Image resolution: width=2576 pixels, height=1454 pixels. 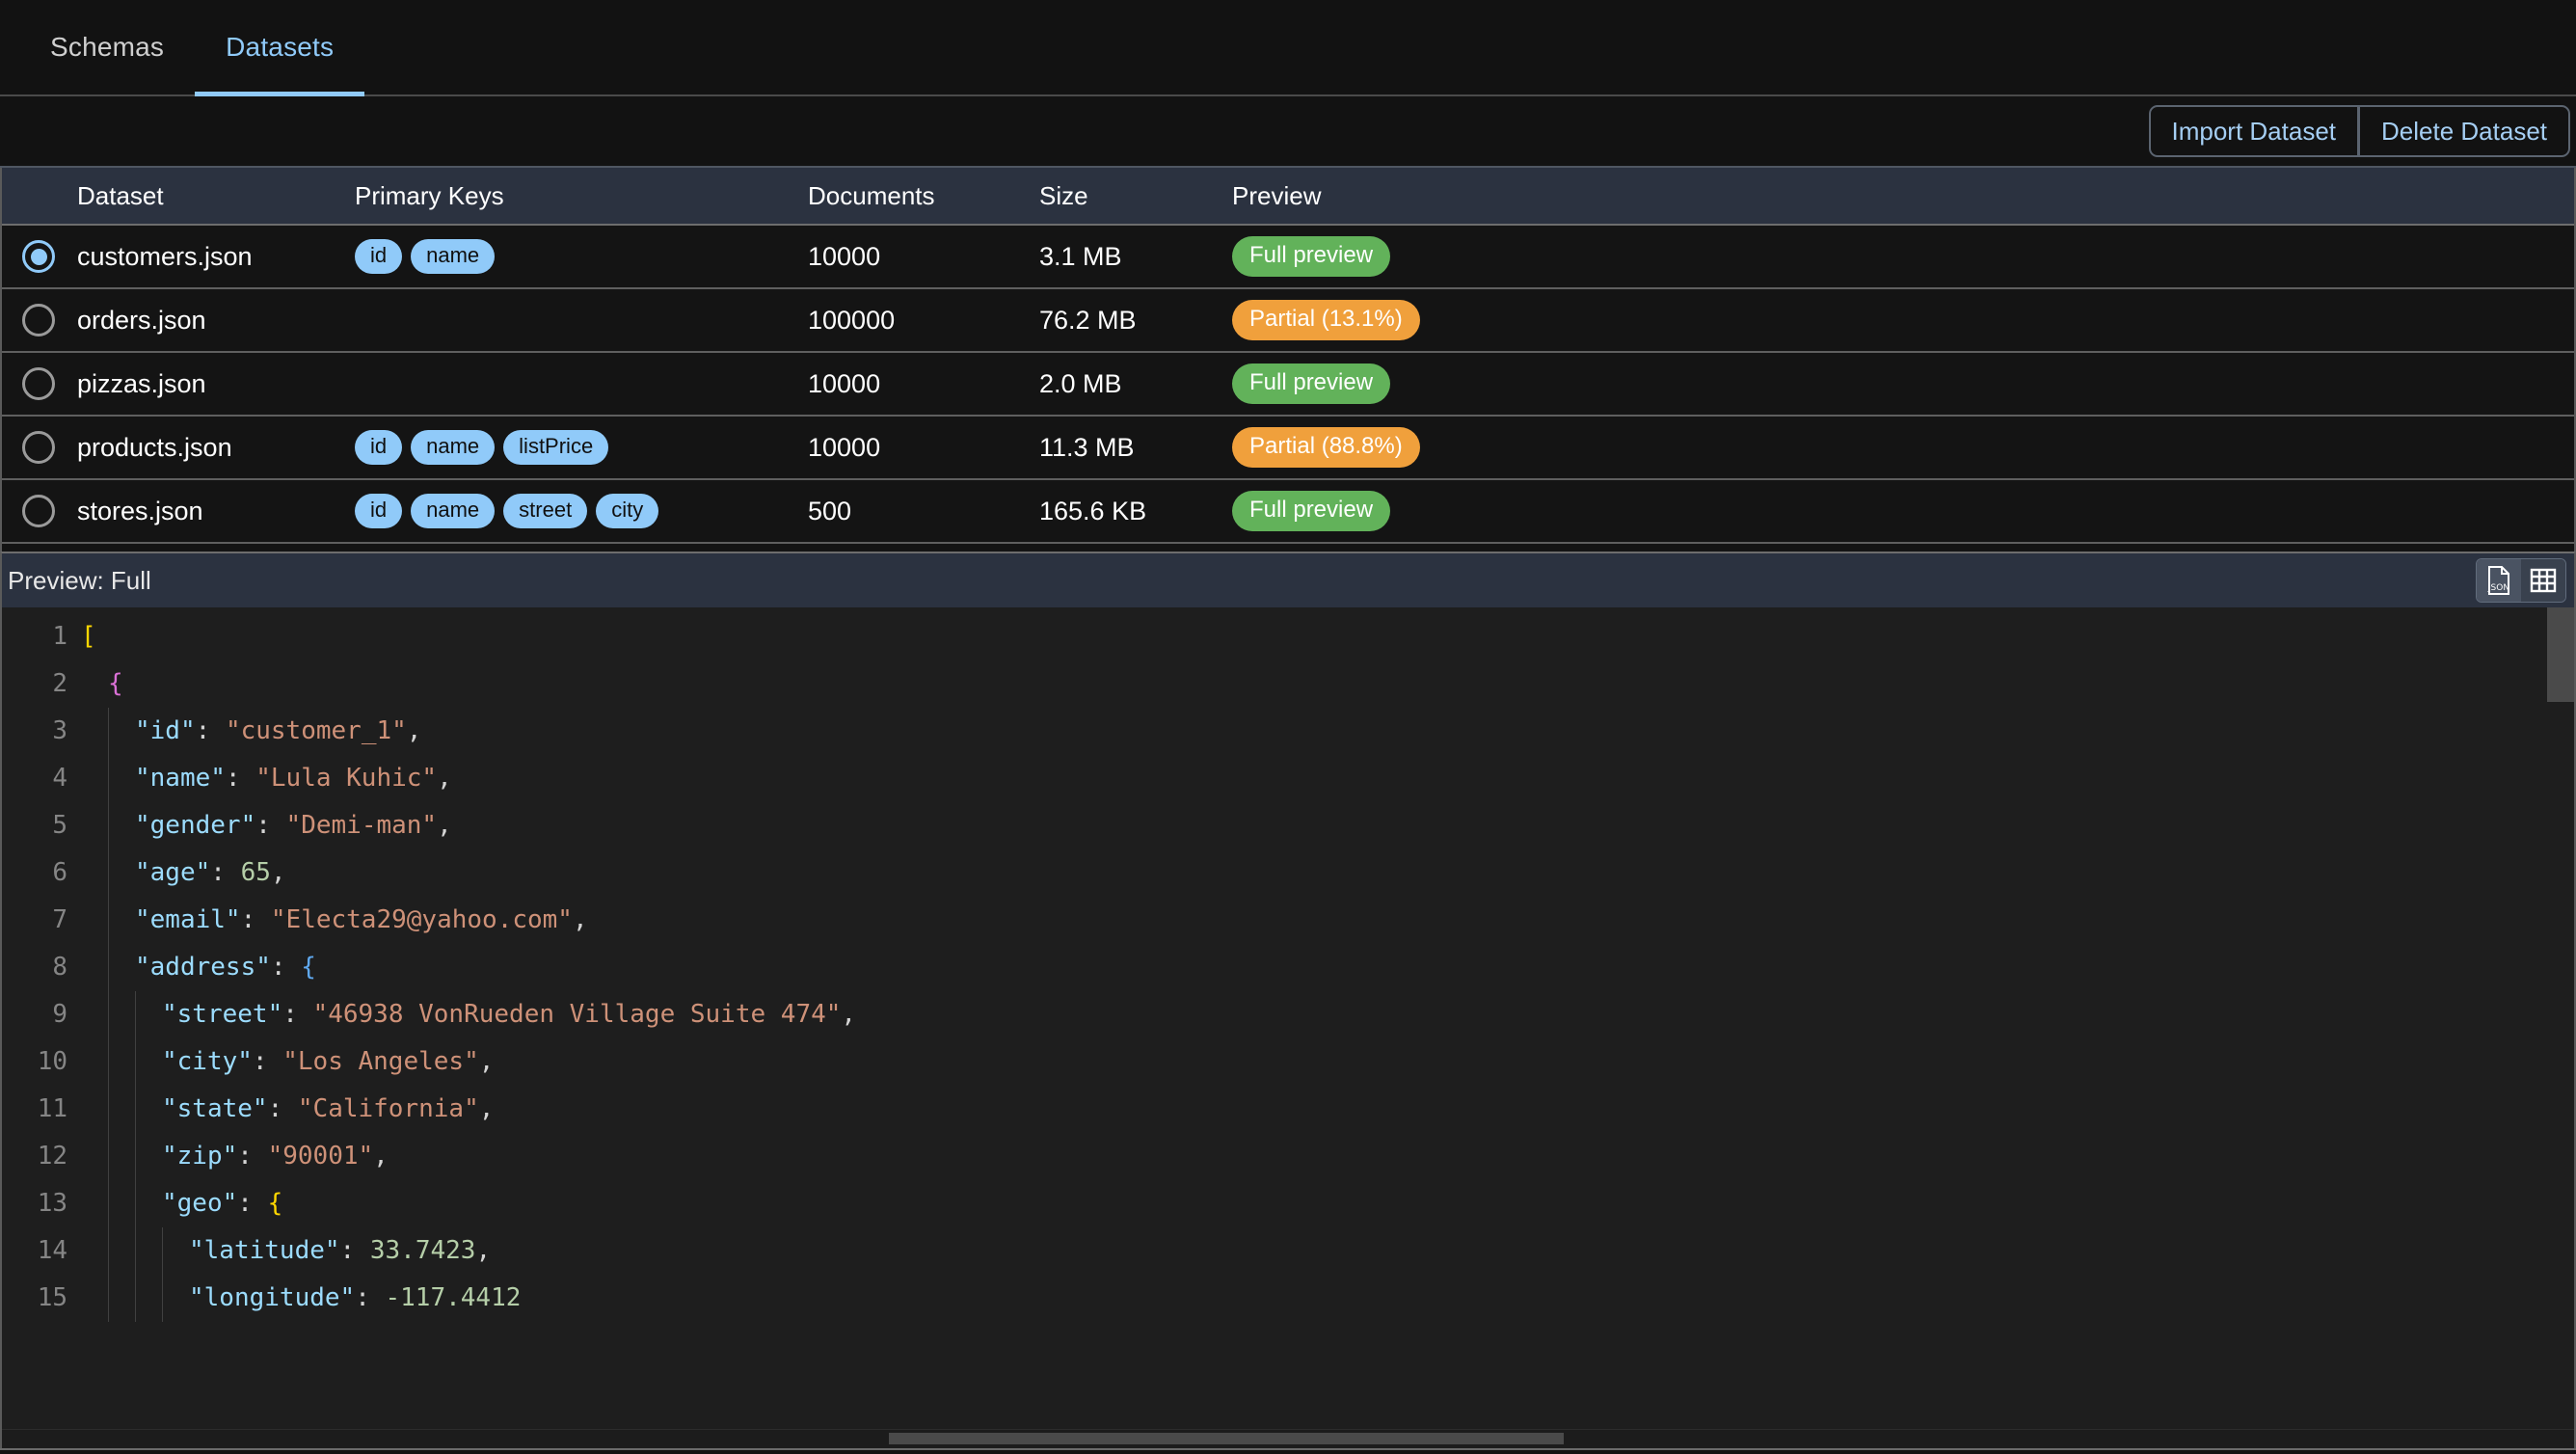 I want to click on code-token: "age", so click(x=173, y=872).